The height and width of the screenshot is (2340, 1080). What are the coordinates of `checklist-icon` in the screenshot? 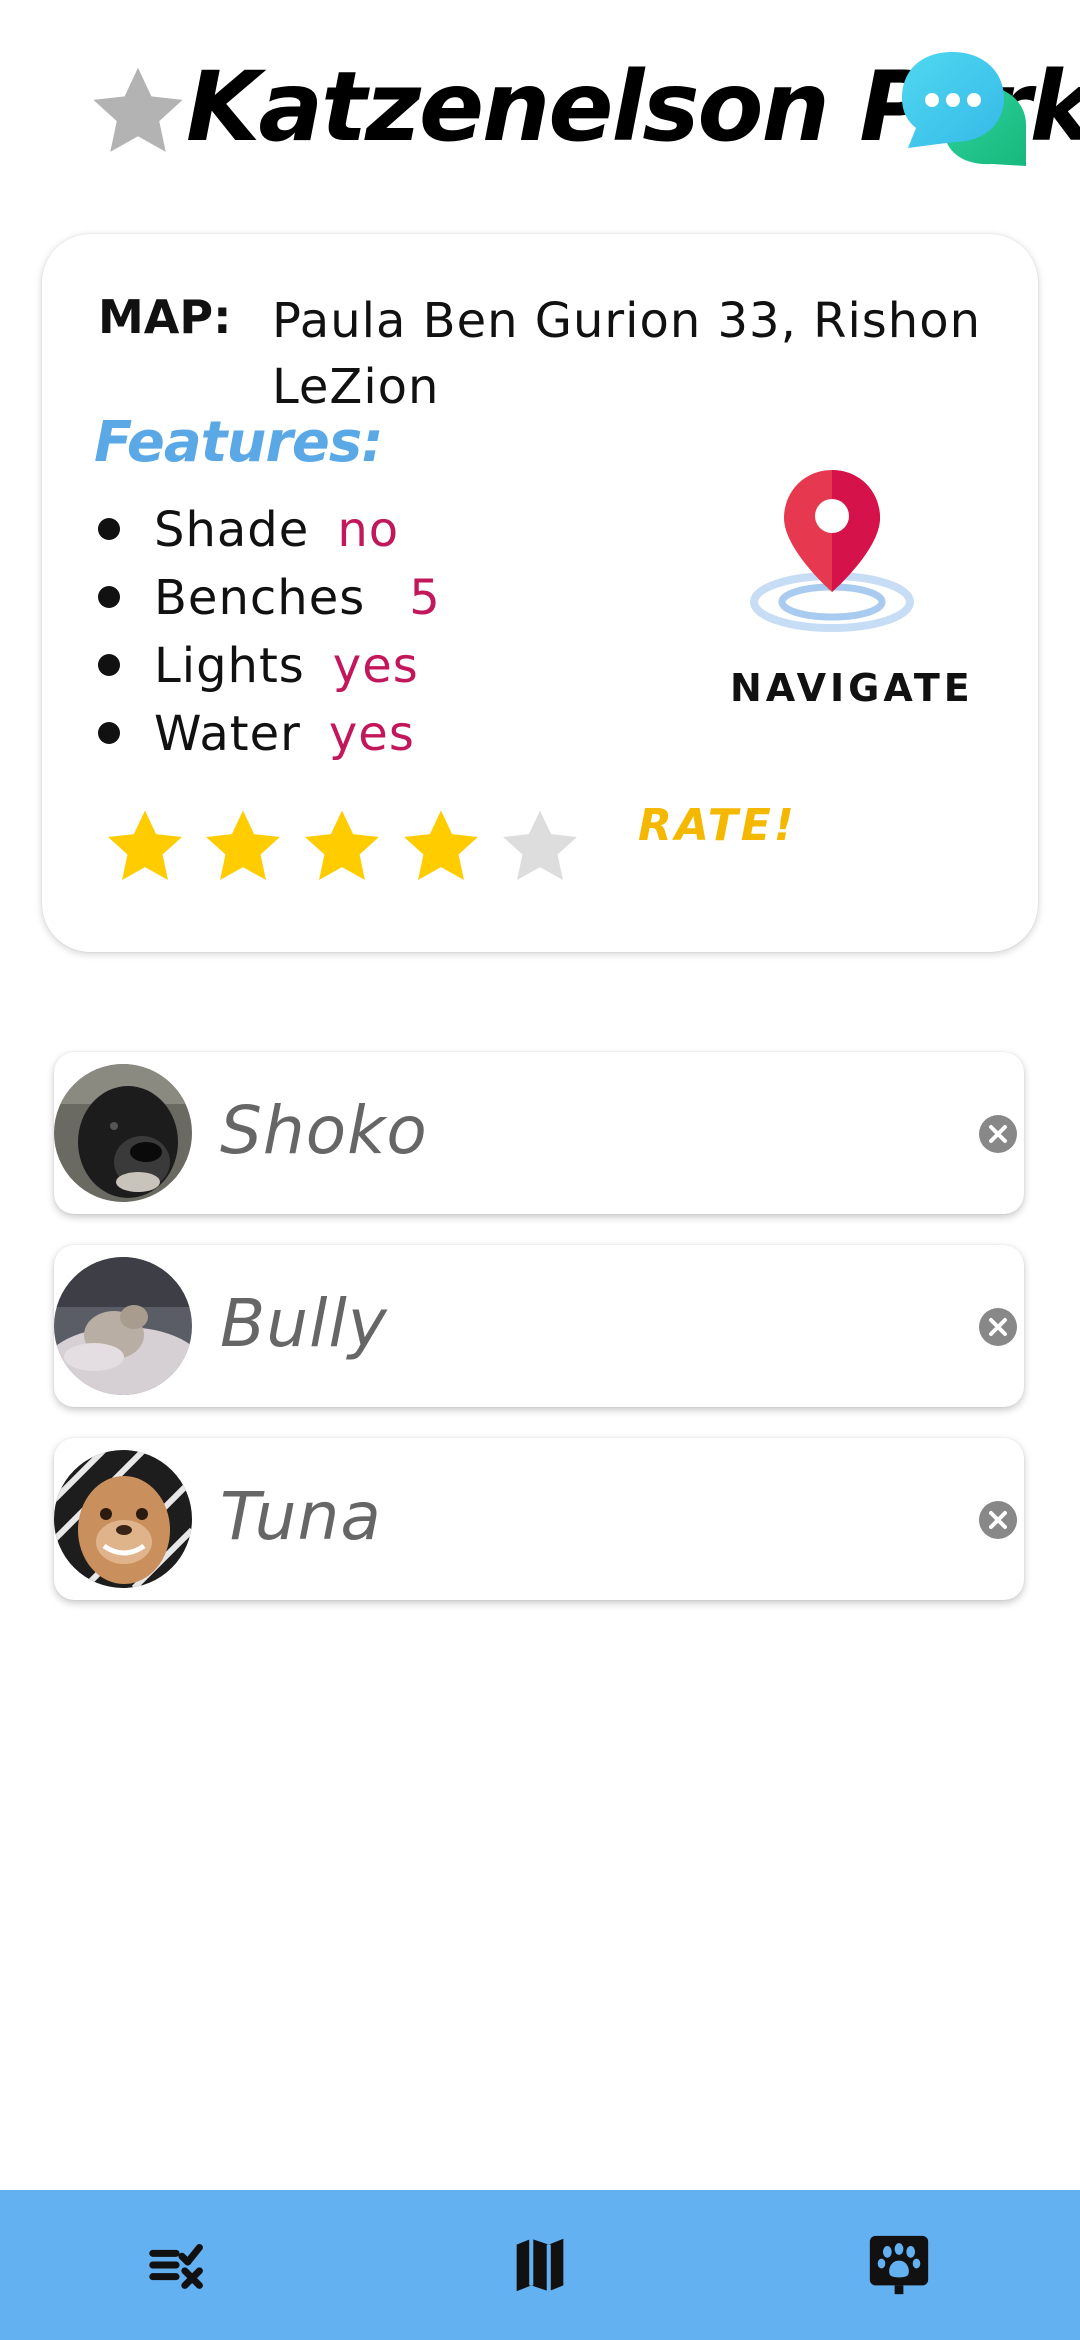 It's located at (179, 2265).